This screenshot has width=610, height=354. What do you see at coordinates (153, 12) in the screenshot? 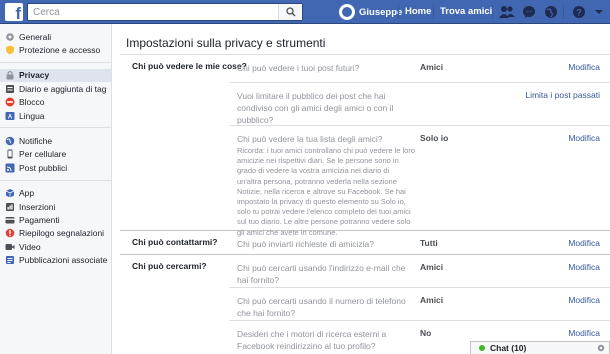
I see `search-input` at bounding box center [153, 12].